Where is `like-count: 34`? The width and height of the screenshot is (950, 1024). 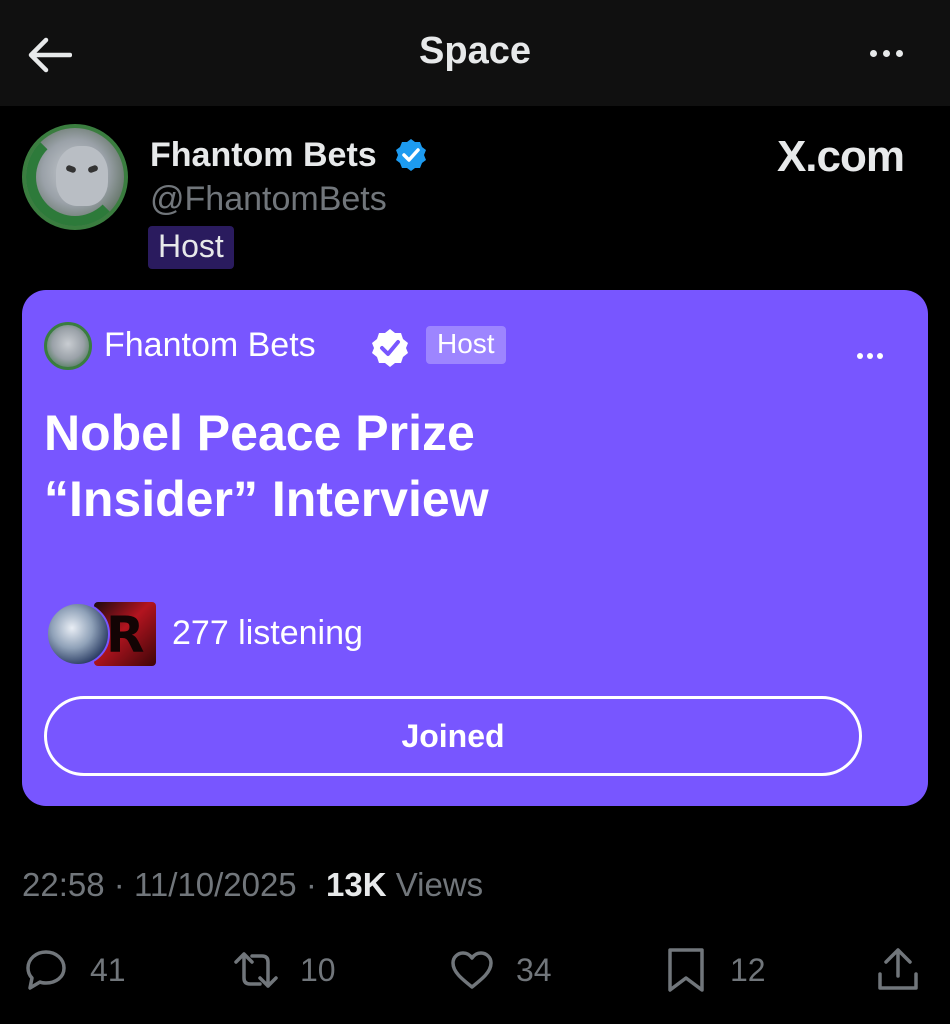
like-count: 34 is located at coordinates (534, 969).